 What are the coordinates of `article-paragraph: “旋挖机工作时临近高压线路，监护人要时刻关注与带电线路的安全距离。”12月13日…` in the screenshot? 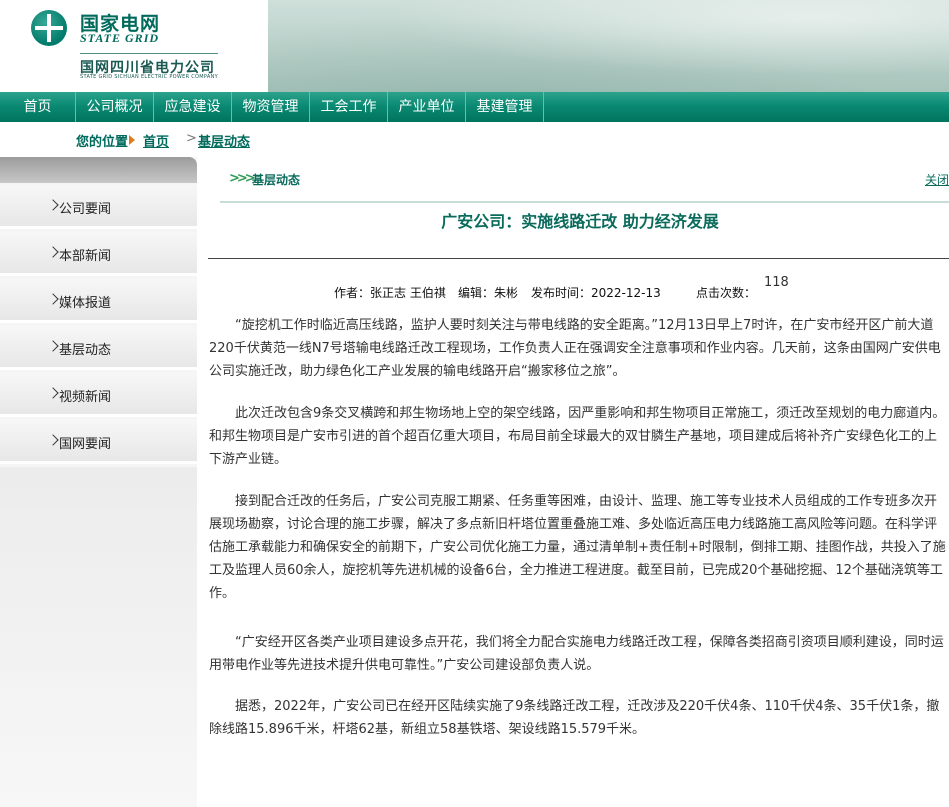 It's located at (575, 348).